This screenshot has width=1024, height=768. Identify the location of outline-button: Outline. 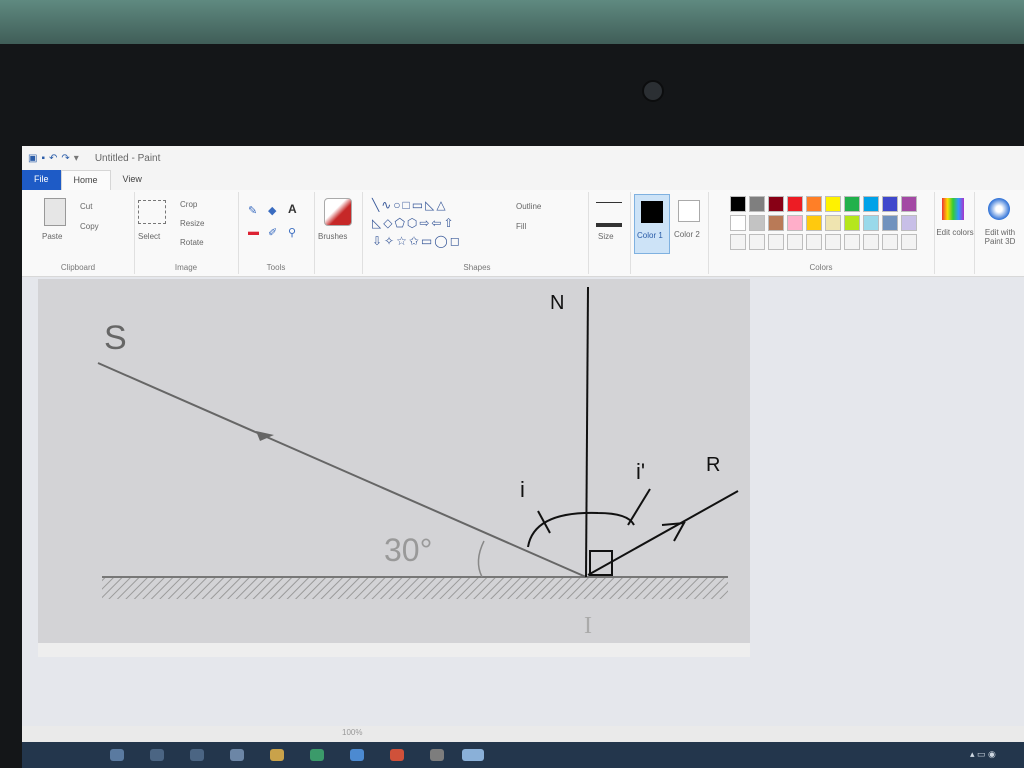
(528, 206).